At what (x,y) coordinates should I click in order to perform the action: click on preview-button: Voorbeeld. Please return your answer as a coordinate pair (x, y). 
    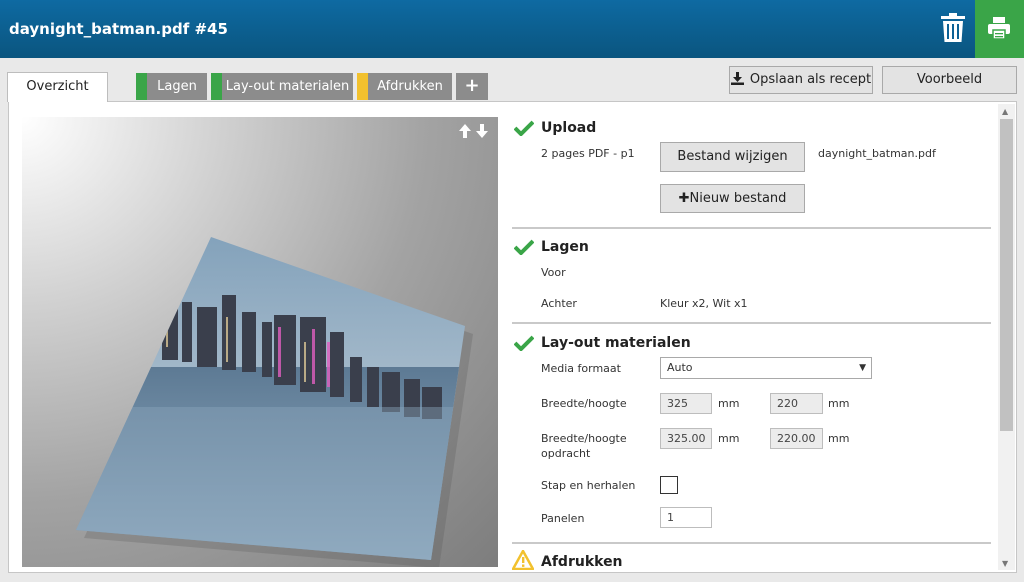
    Looking at the image, I should click on (949, 80).